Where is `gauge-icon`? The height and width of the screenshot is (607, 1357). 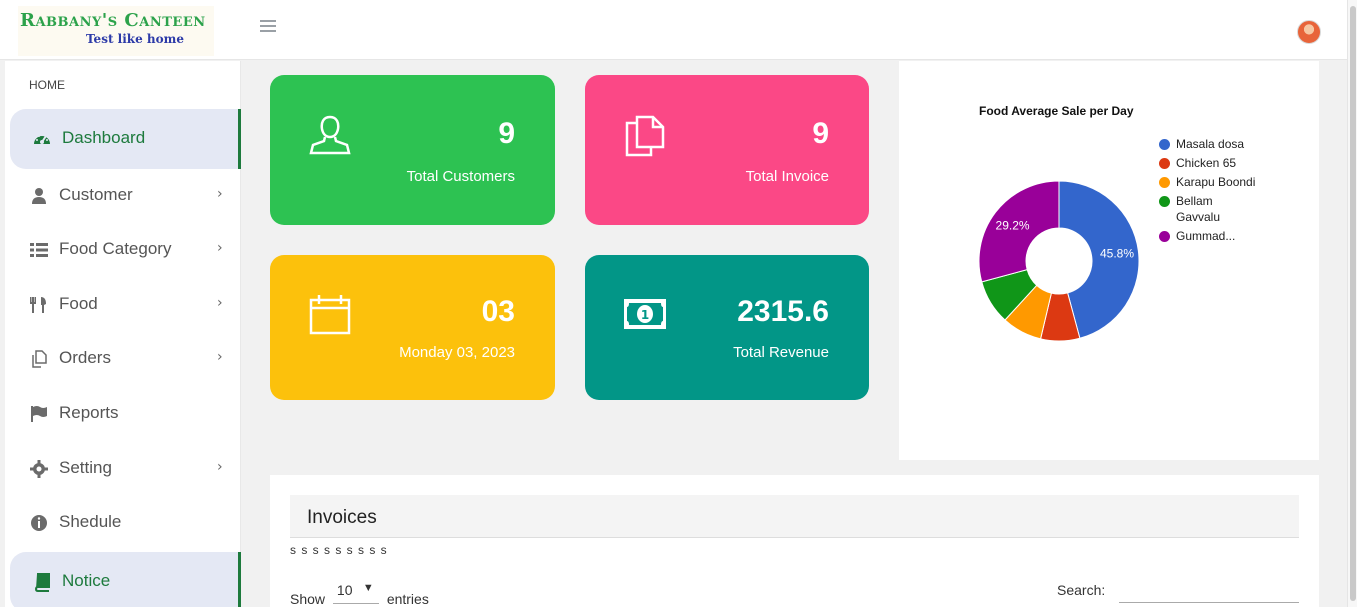
gauge-icon is located at coordinates (42, 139).